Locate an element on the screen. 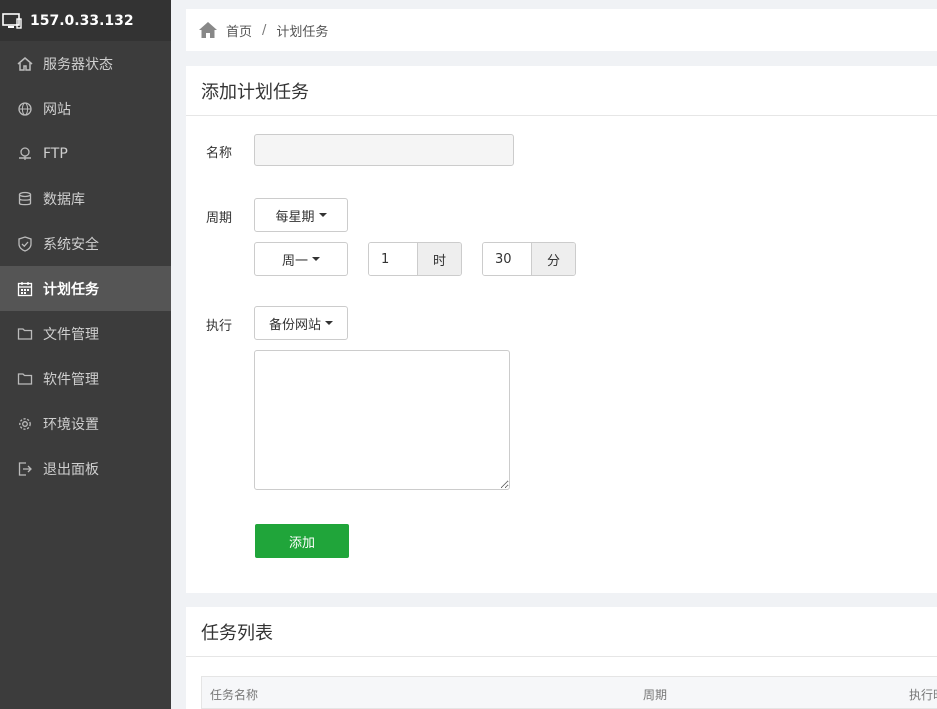 The height and width of the screenshot is (709, 937). column-header-exec: 执行时 is located at coordinates (923, 694).